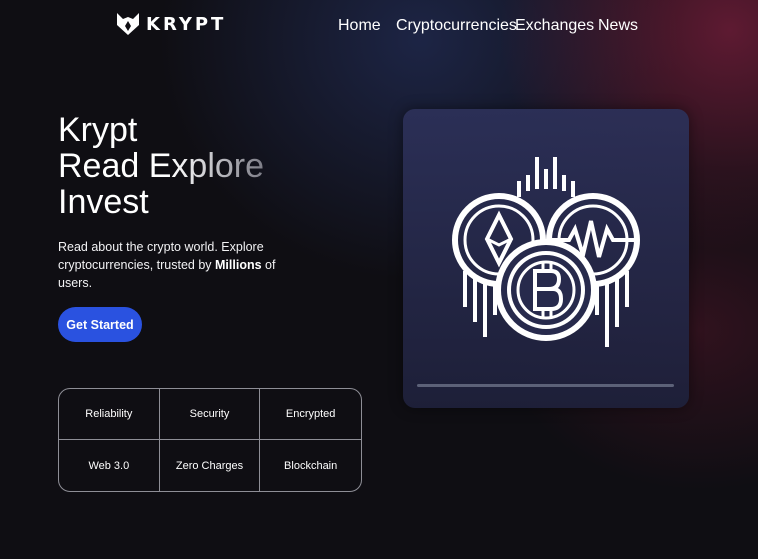  I want to click on brand-logo: KRYPT, so click(170, 24).